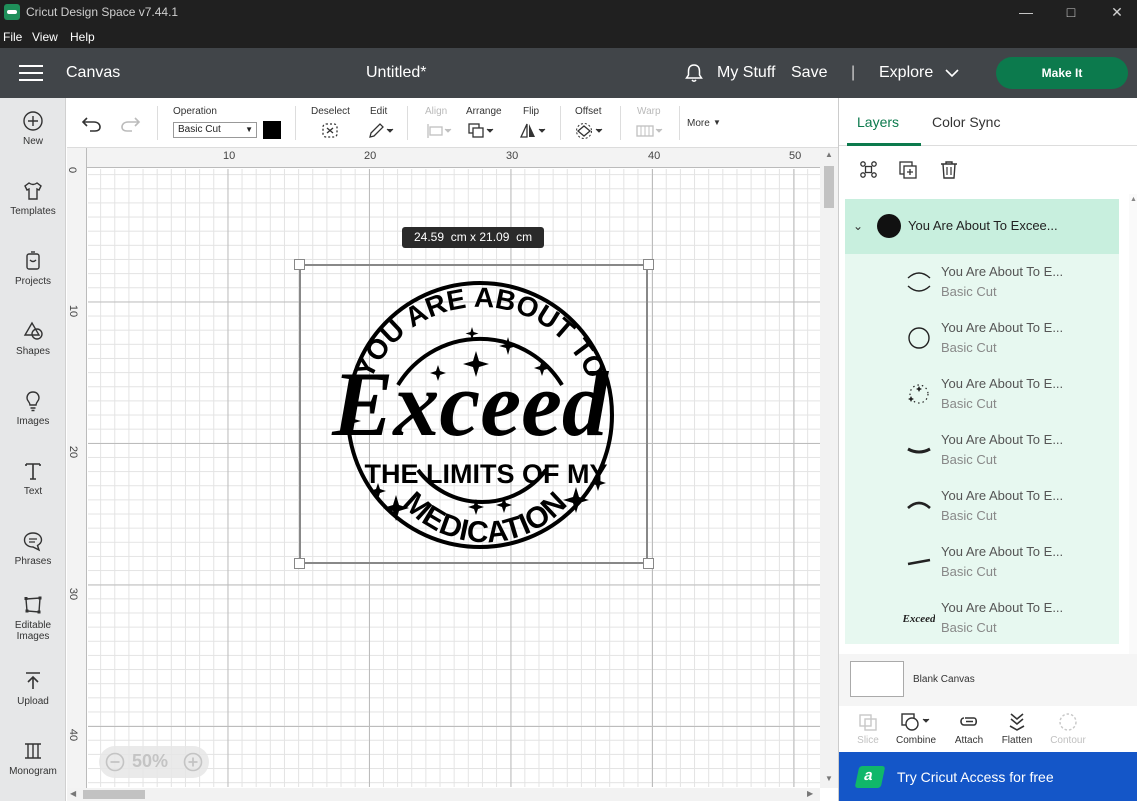 Image resolution: width=1137 pixels, height=801 pixels. What do you see at coordinates (916, 726) in the screenshot?
I see `combine-button: Combine` at bounding box center [916, 726].